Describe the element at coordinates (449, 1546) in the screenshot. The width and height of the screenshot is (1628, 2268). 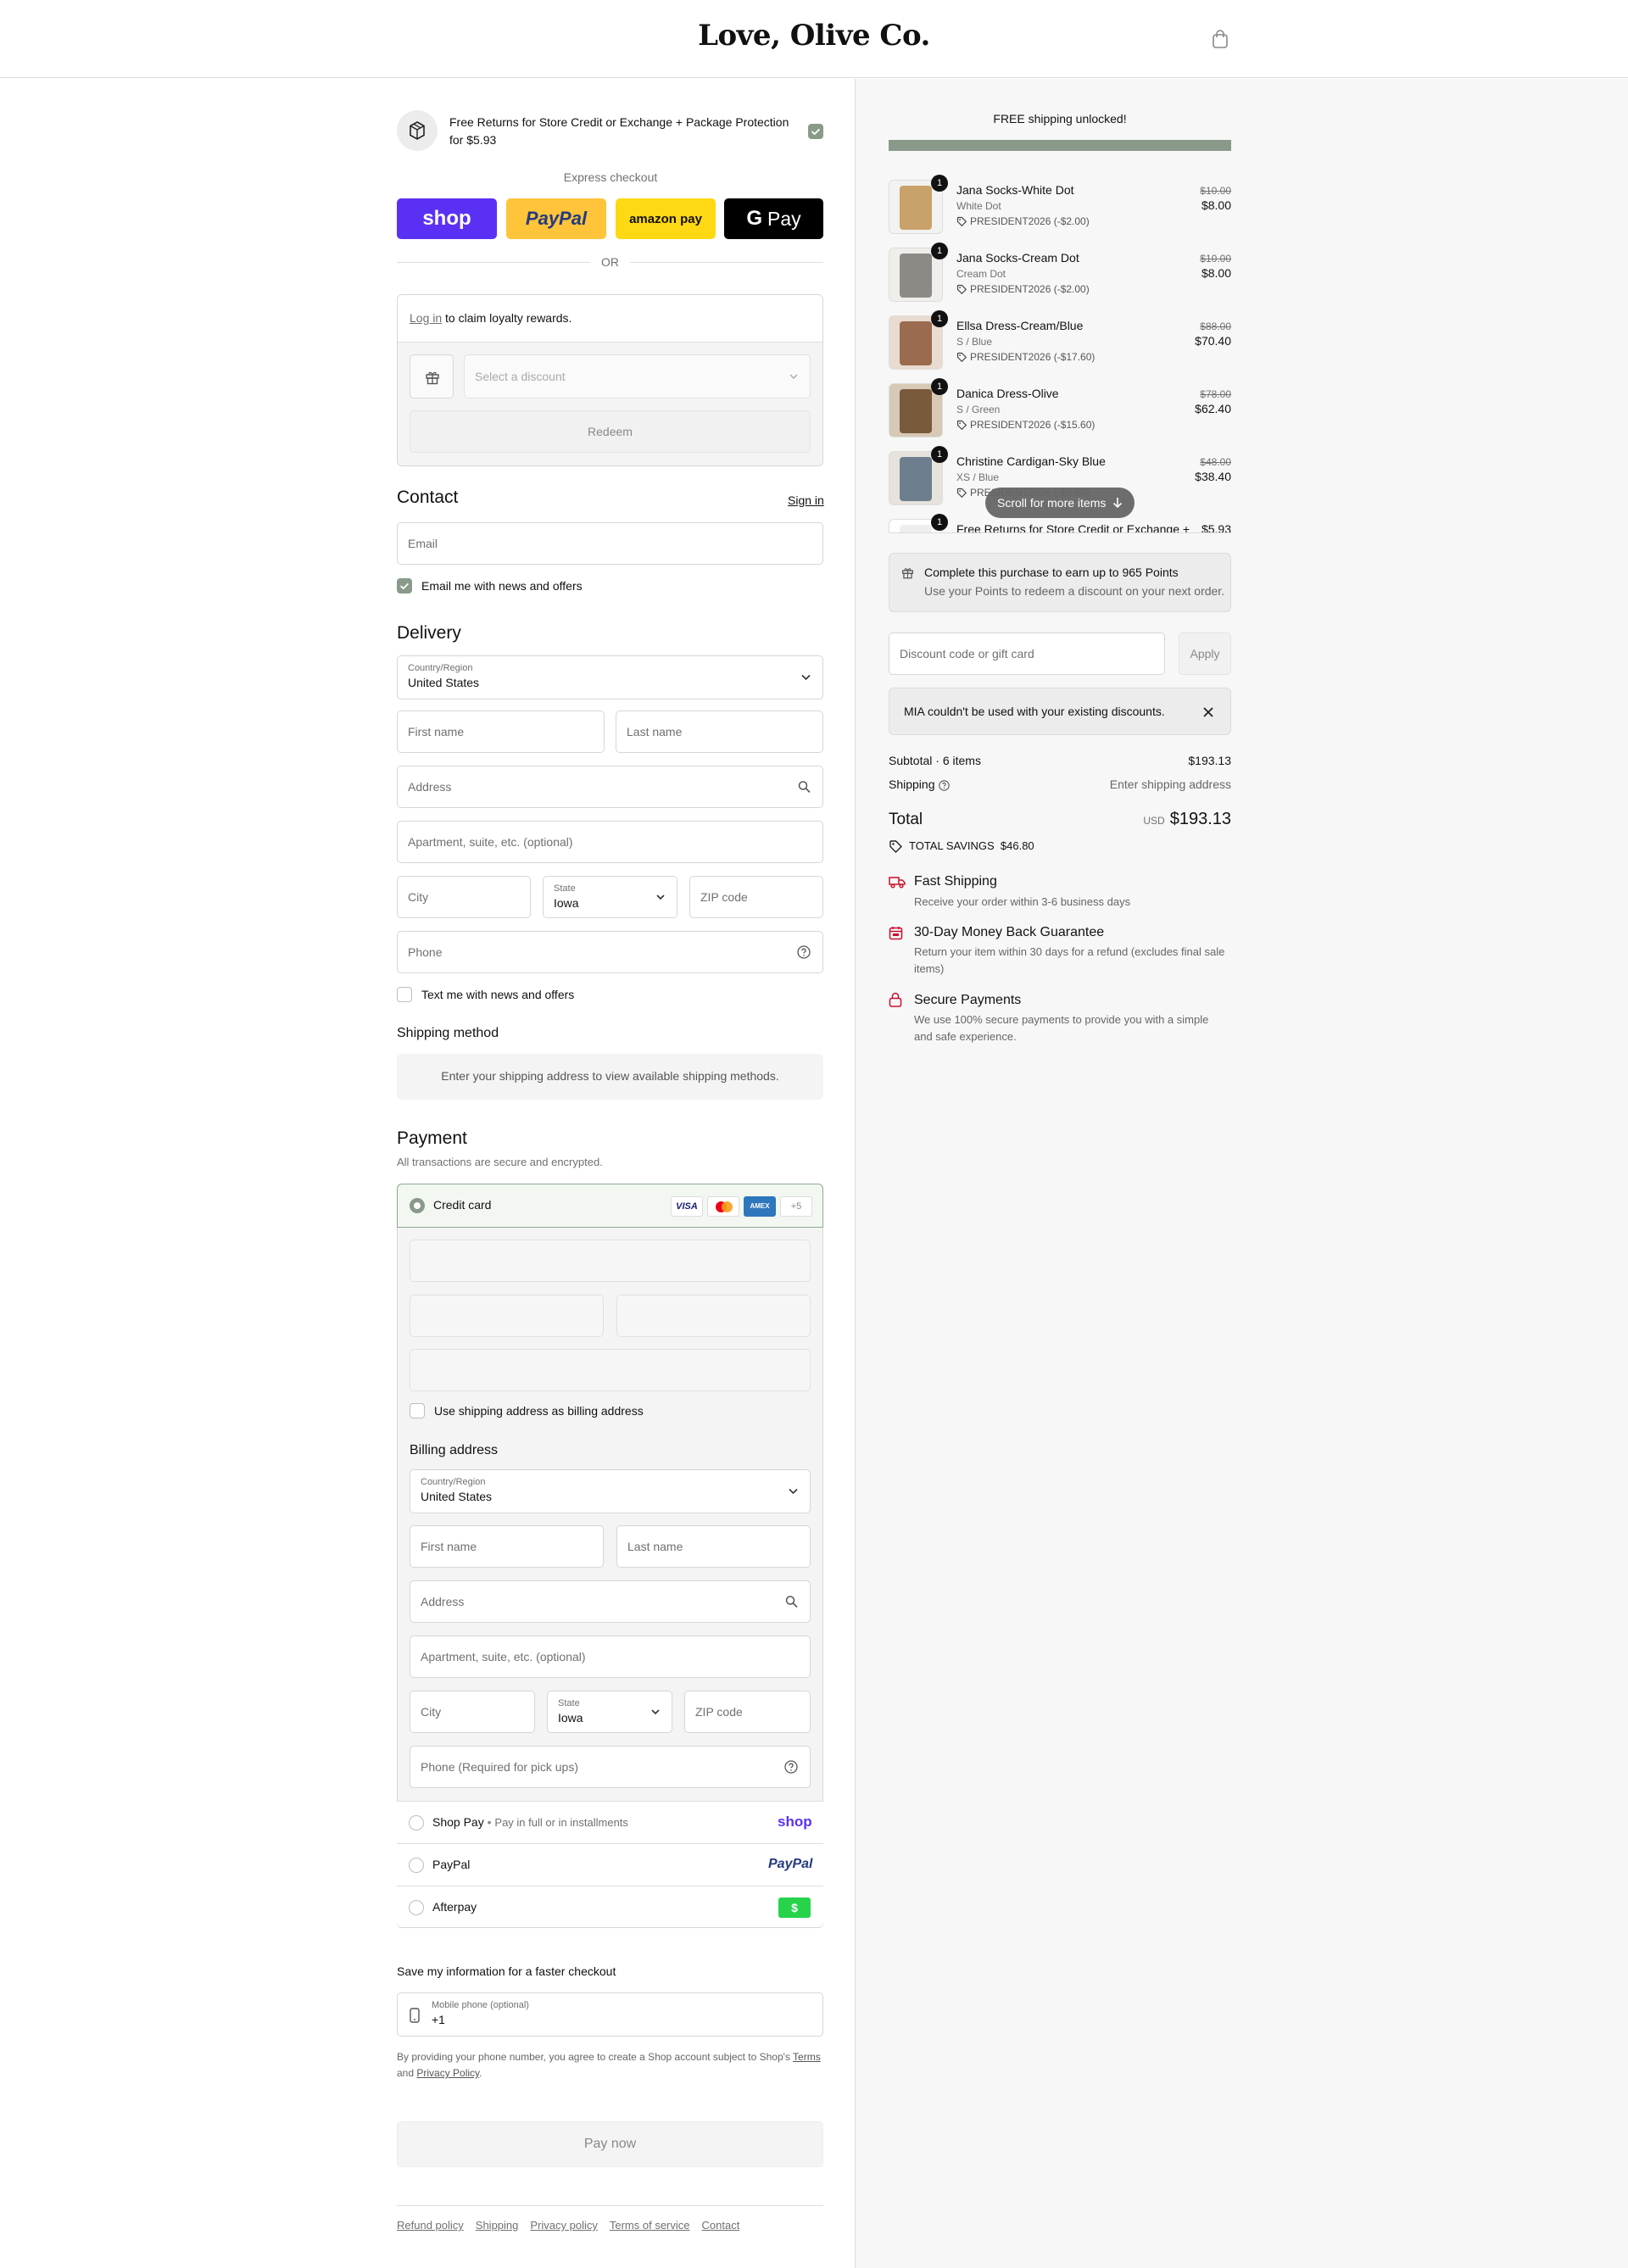
I see `billing-first-name-placeholder: First name` at that location.